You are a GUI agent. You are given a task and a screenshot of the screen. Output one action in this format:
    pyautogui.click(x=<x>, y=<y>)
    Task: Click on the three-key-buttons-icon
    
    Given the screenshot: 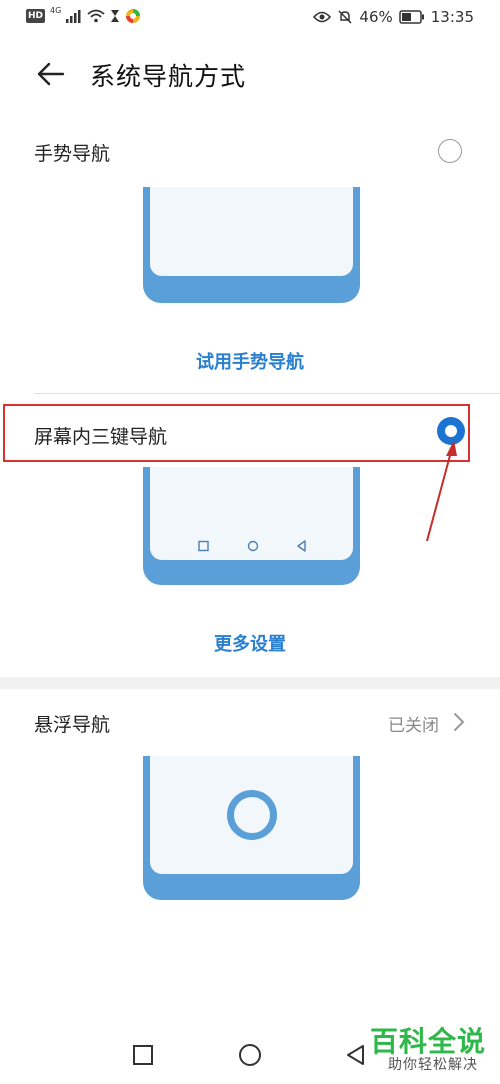 What is the action you would take?
    pyautogui.click(x=252, y=546)
    